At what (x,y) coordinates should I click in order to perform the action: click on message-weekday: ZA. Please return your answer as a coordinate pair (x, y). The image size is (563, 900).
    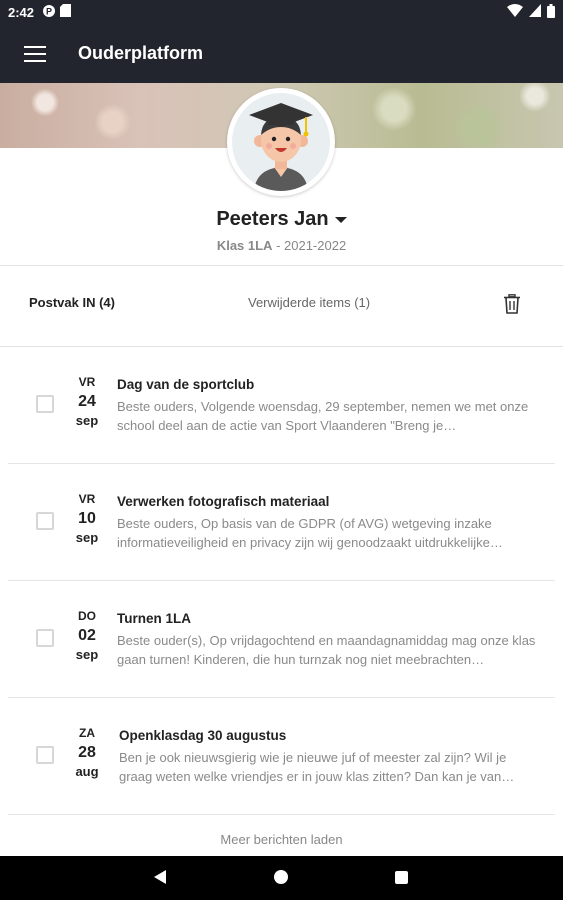
    Looking at the image, I should click on (87, 733).